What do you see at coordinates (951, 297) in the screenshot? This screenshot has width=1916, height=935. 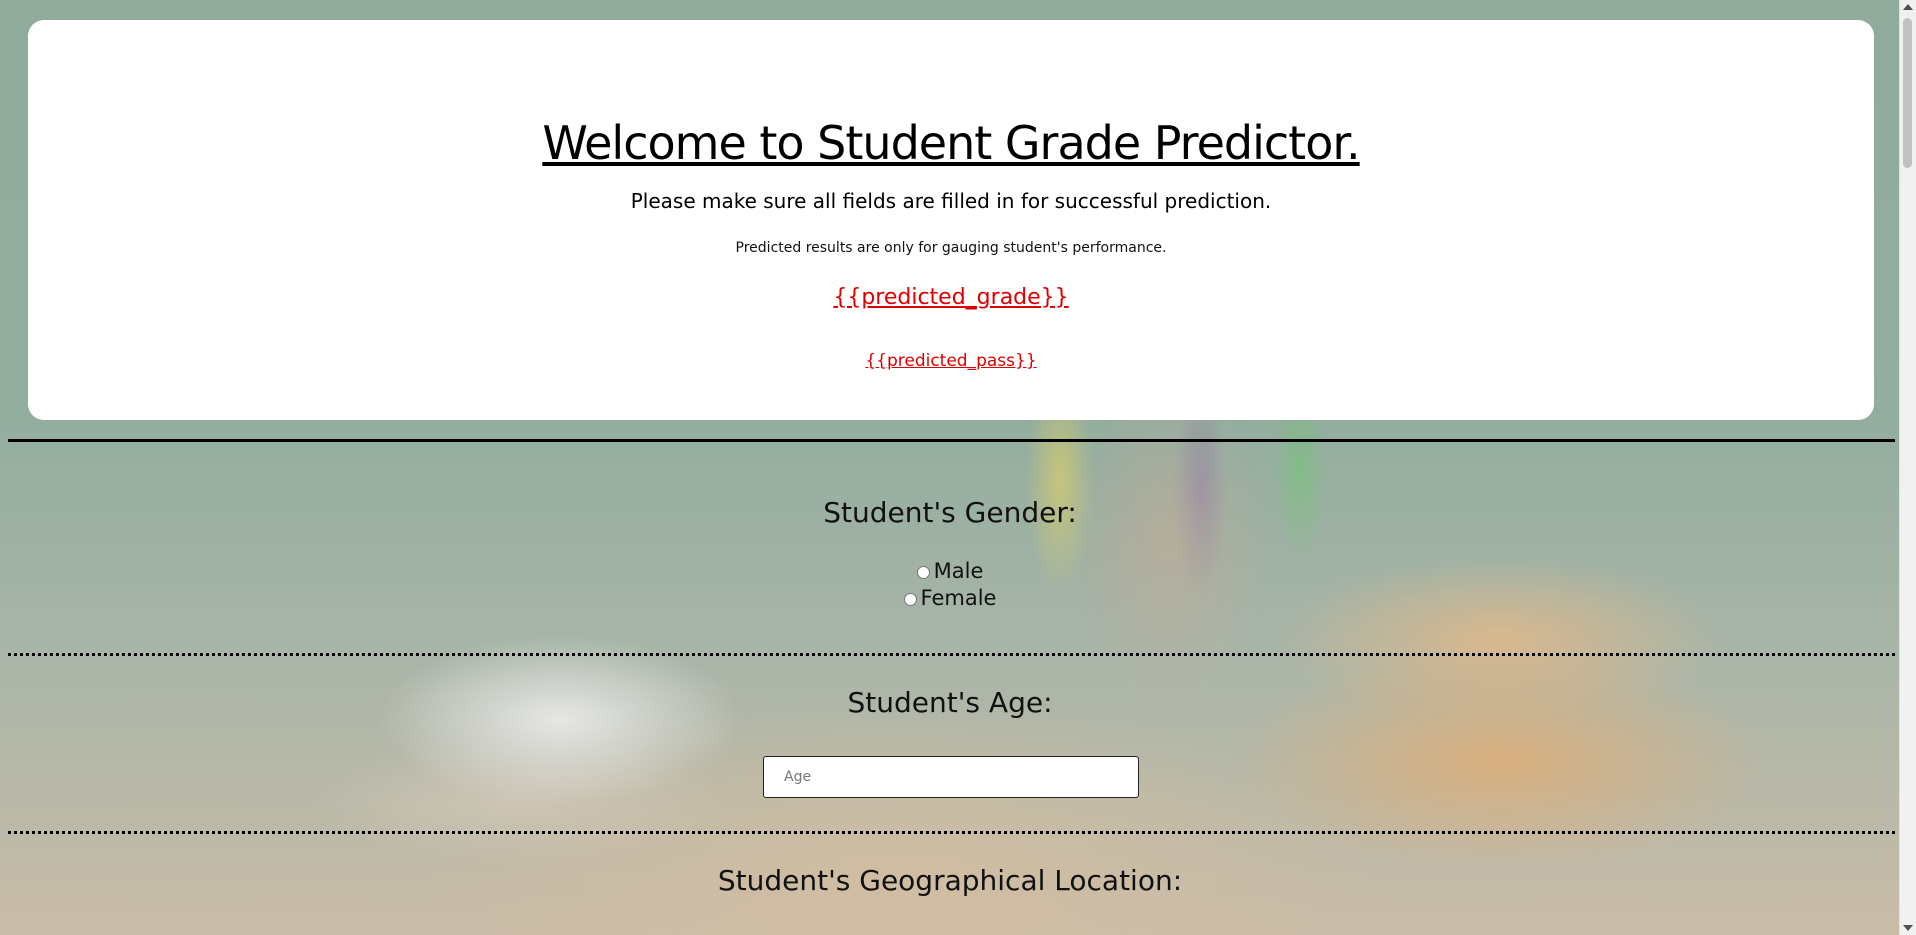 I see `predicted-grade-output: {{predicted_grade}}` at bounding box center [951, 297].